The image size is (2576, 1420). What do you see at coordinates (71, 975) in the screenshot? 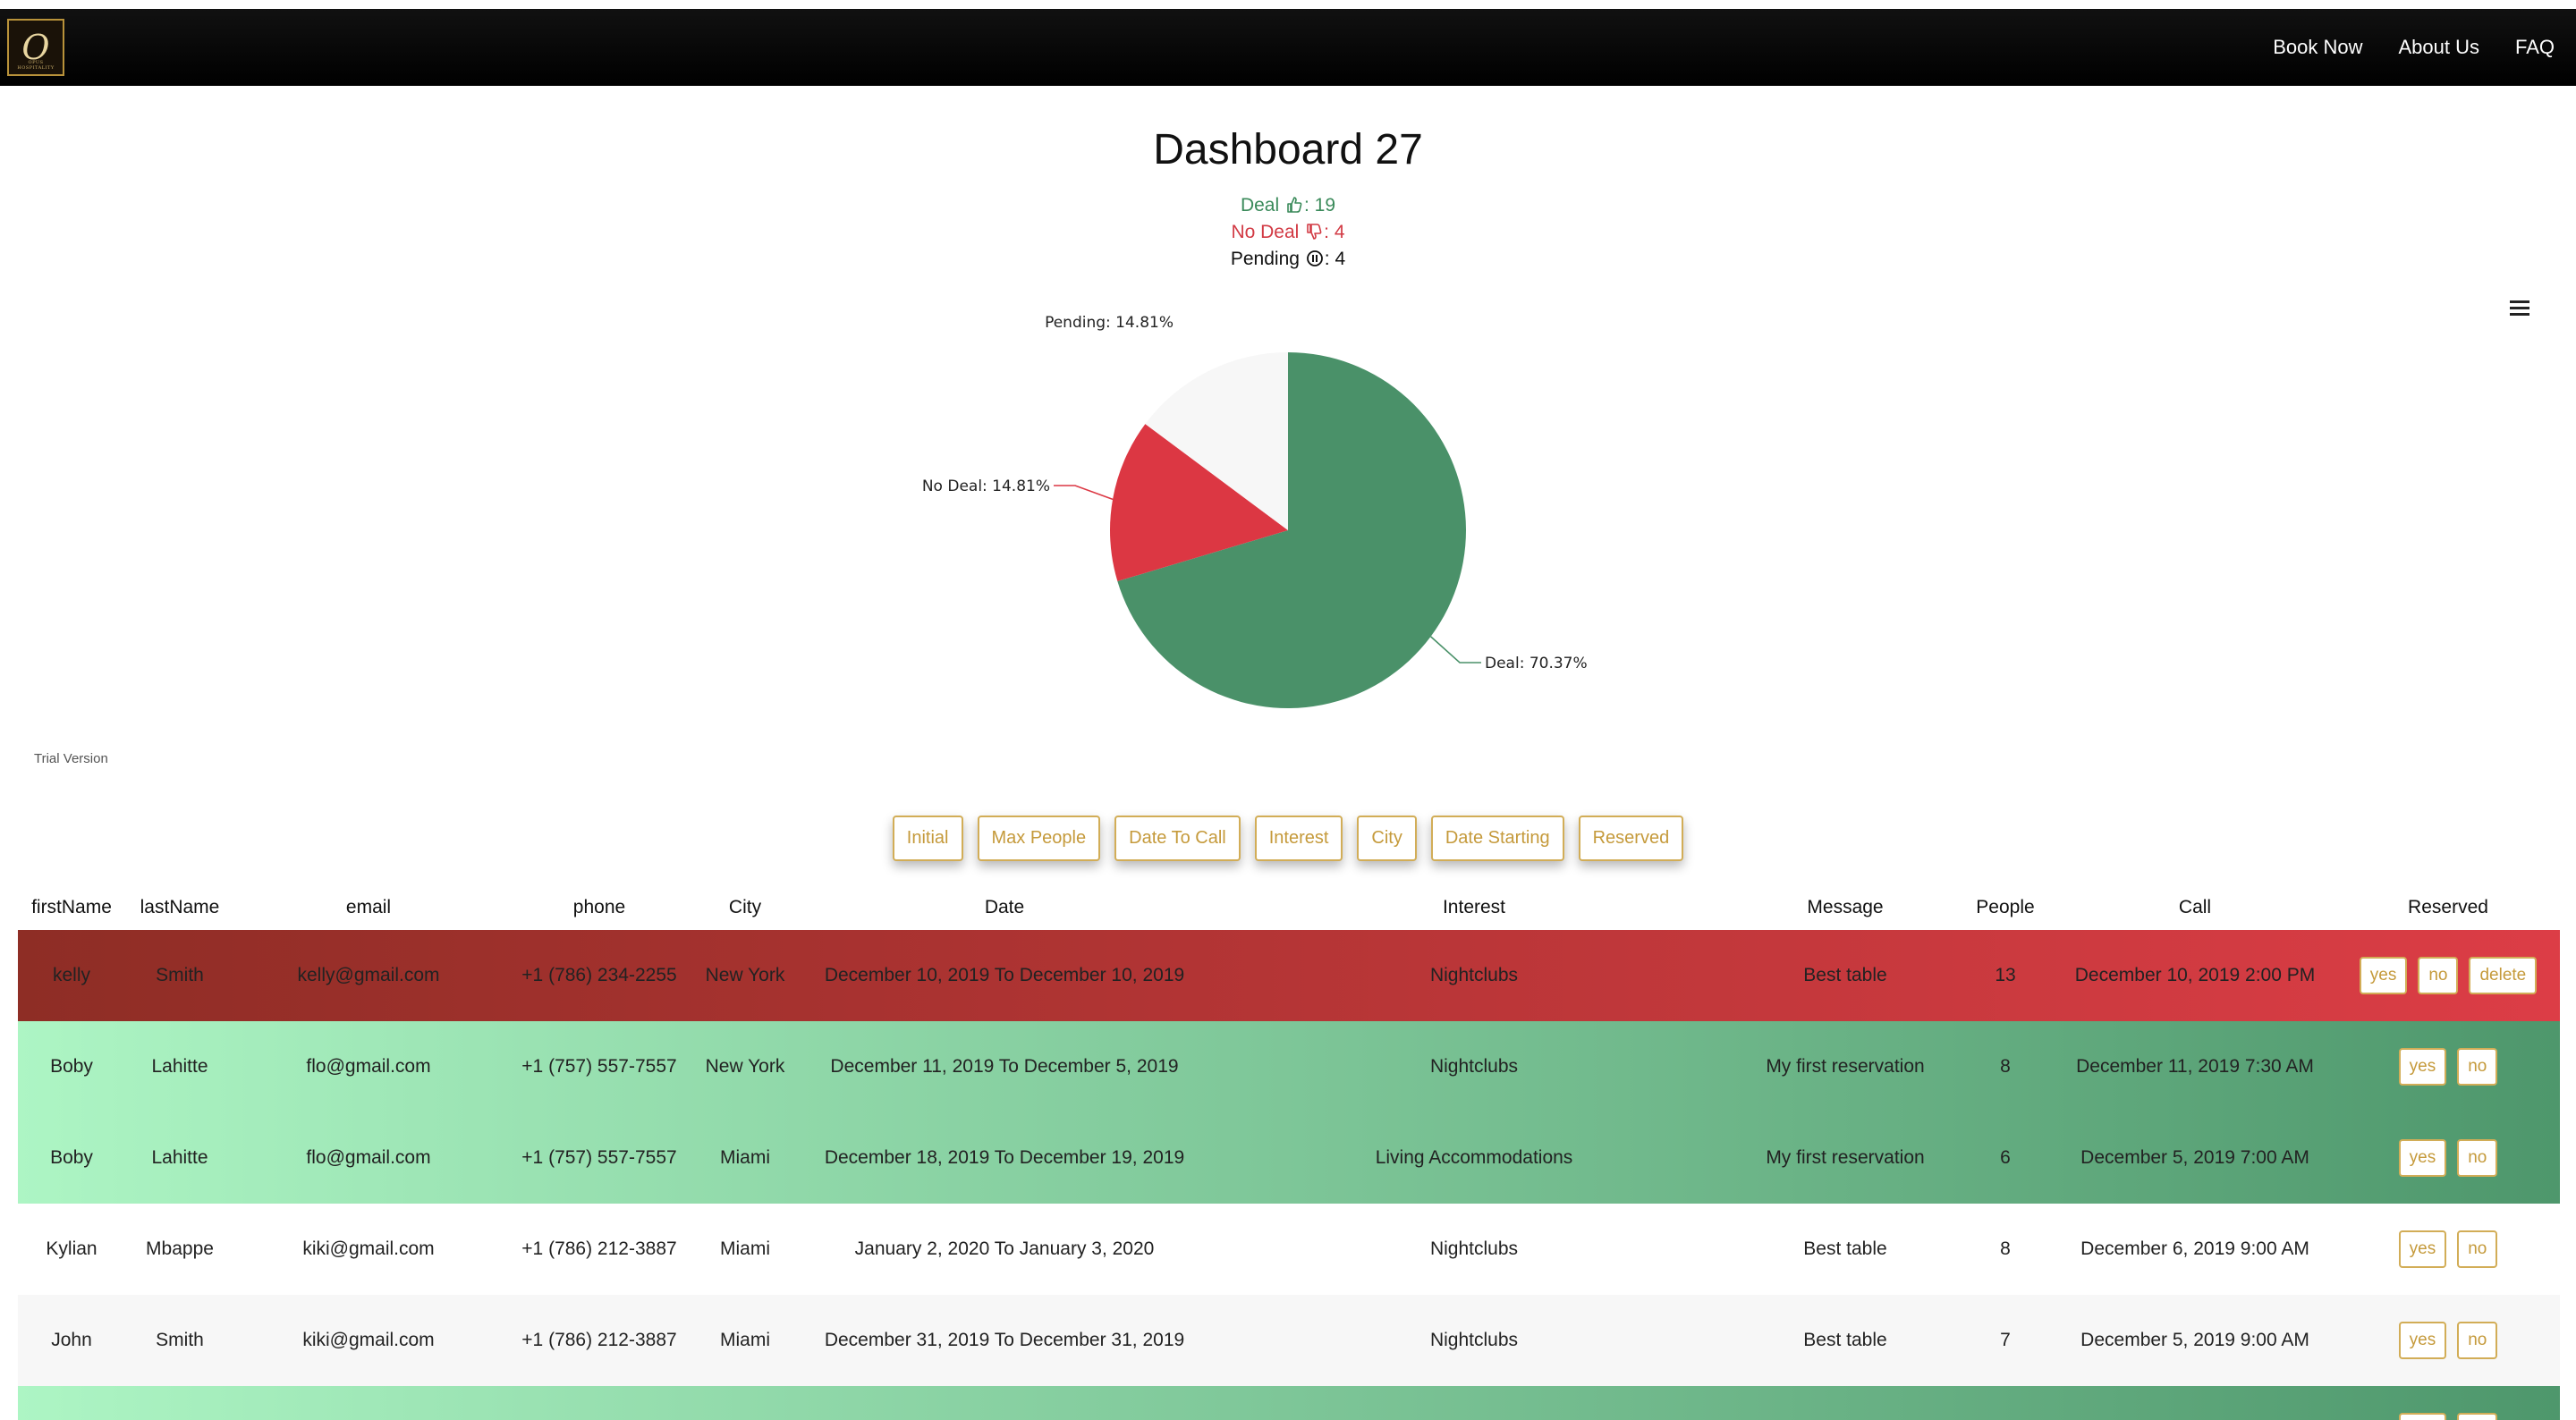
I see `first-name-cell: kelly` at bounding box center [71, 975].